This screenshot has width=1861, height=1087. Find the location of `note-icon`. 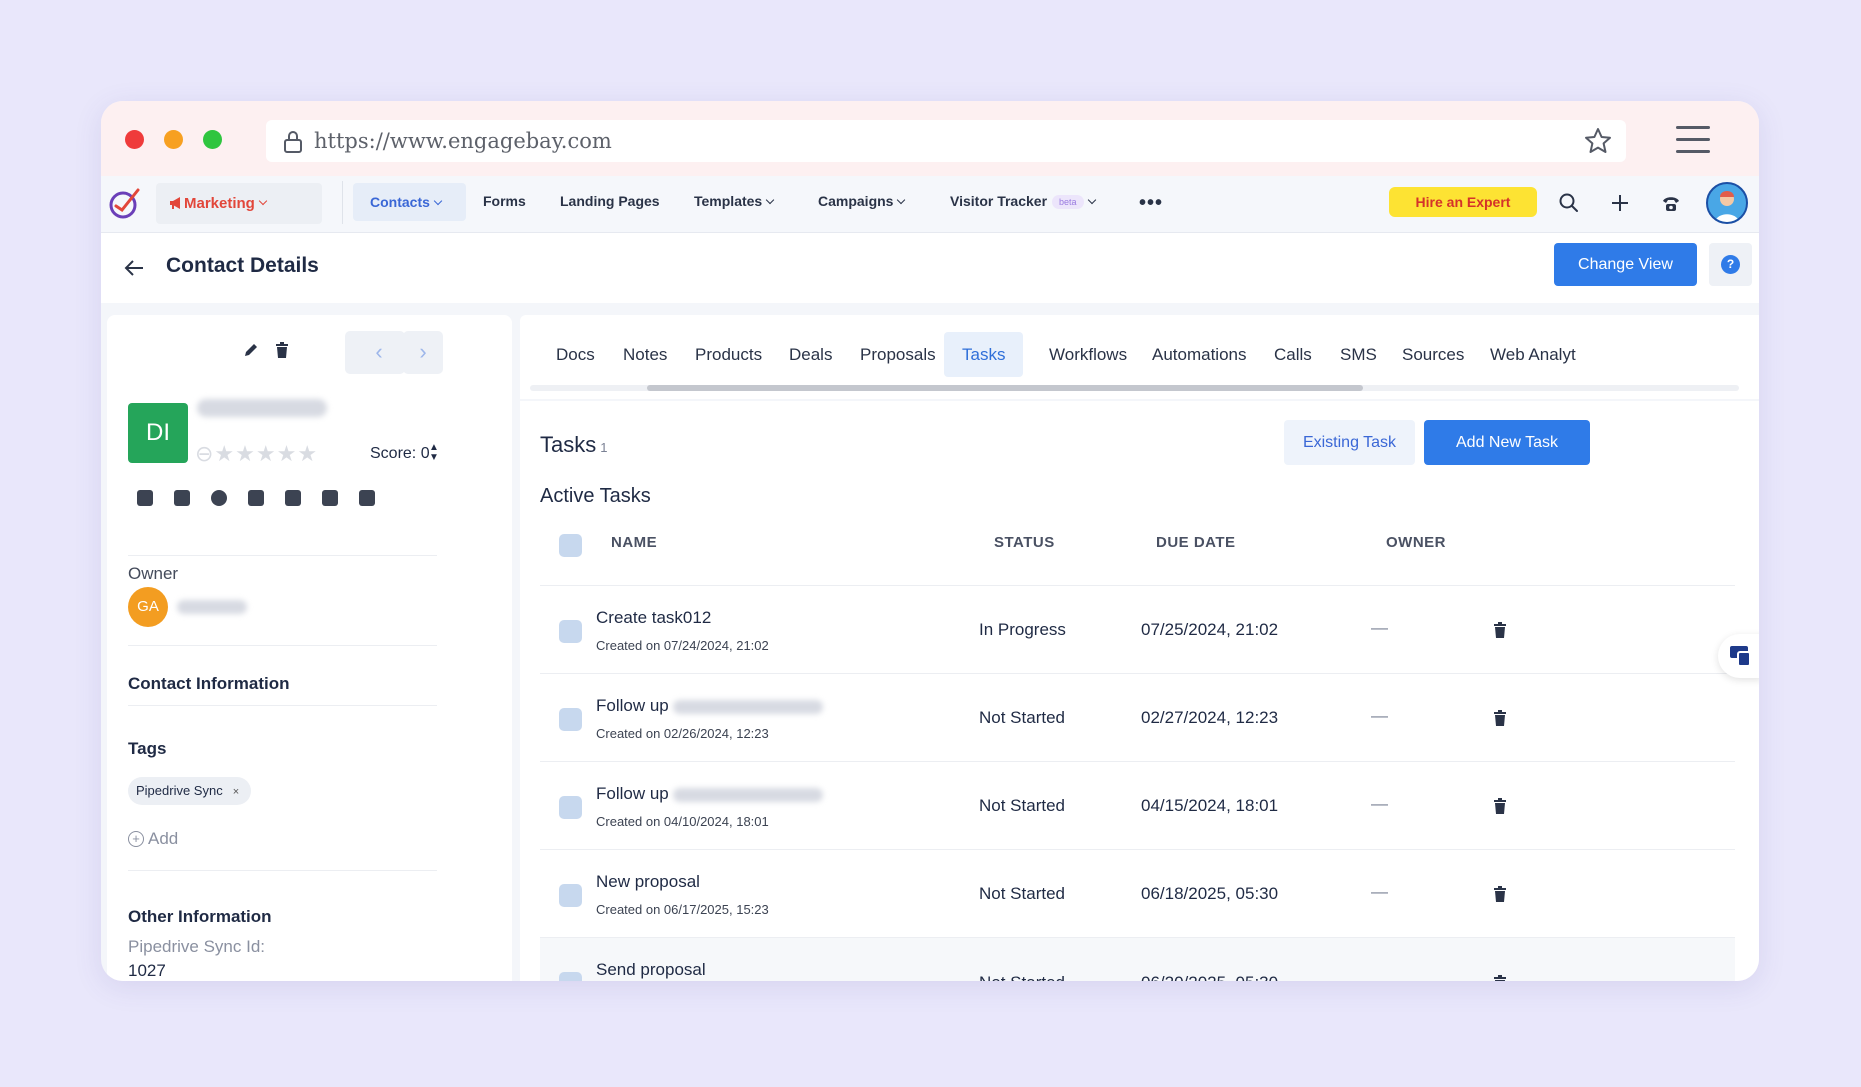

note-icon is located at coordinates (293, 498).